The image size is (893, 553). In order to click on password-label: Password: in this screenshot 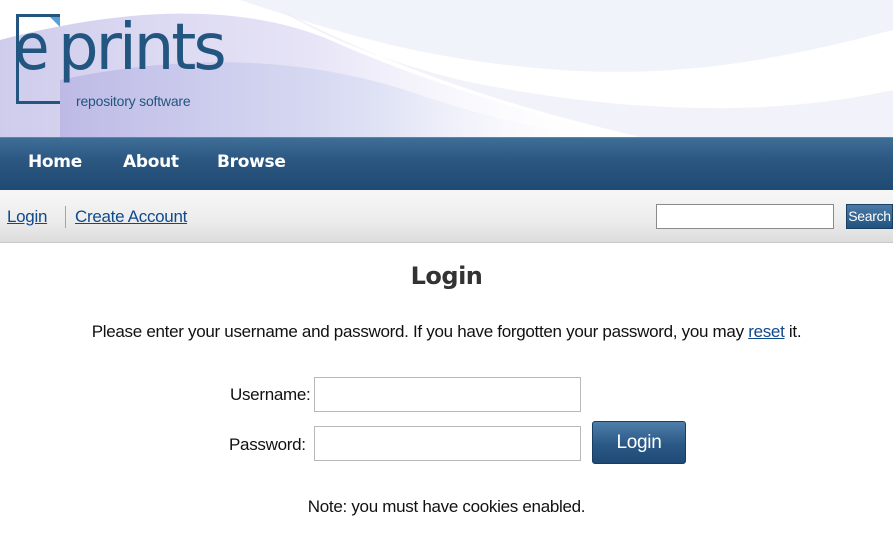, I will do `click(267, 444)`.